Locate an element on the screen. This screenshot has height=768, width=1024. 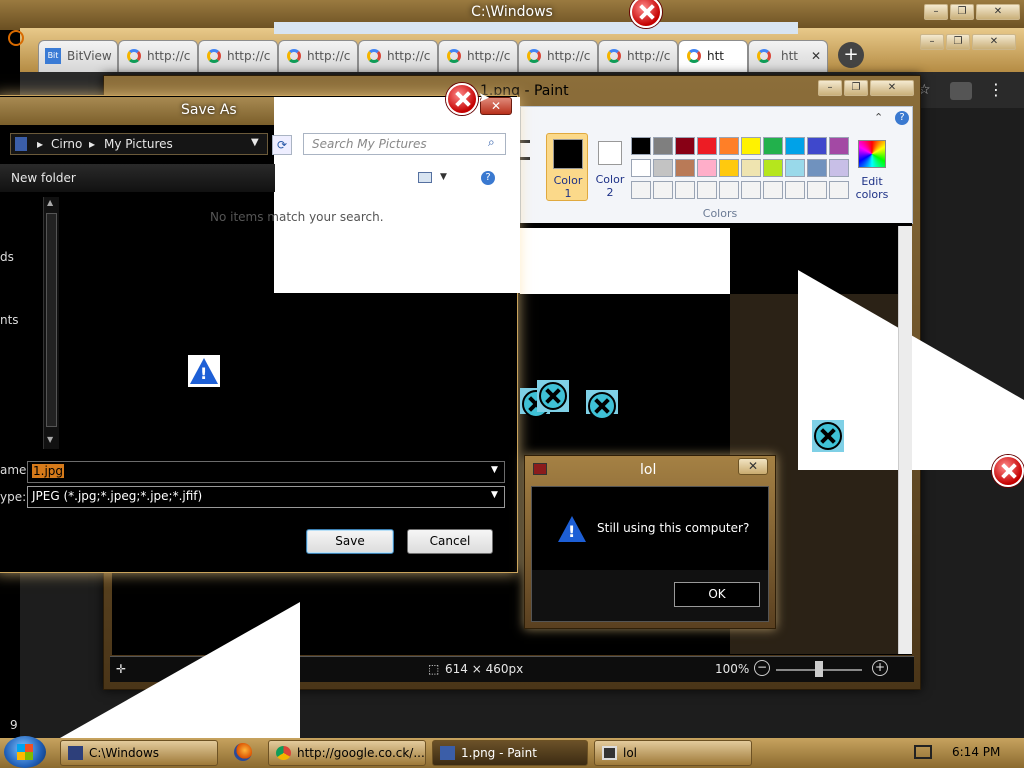
new-folder-button: New folder is located at coordinates (43, 178).